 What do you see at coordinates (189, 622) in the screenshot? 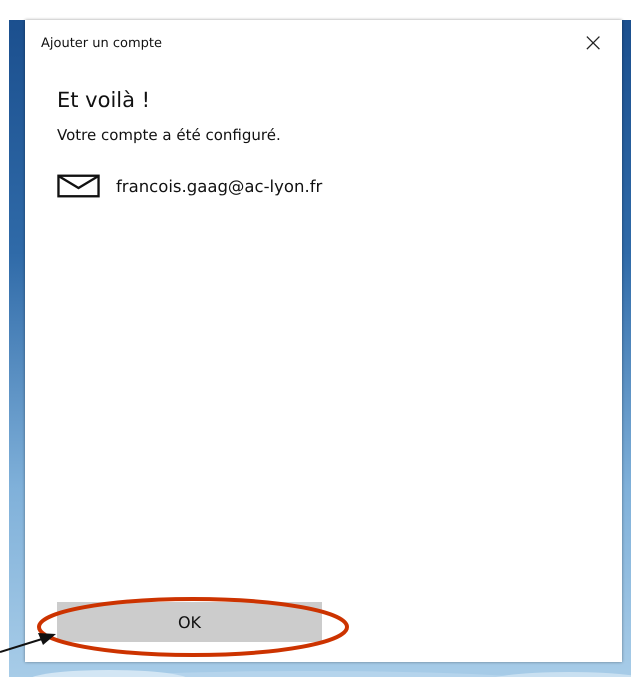
I see `ok-button: OK` at bounding box center [189, 622].